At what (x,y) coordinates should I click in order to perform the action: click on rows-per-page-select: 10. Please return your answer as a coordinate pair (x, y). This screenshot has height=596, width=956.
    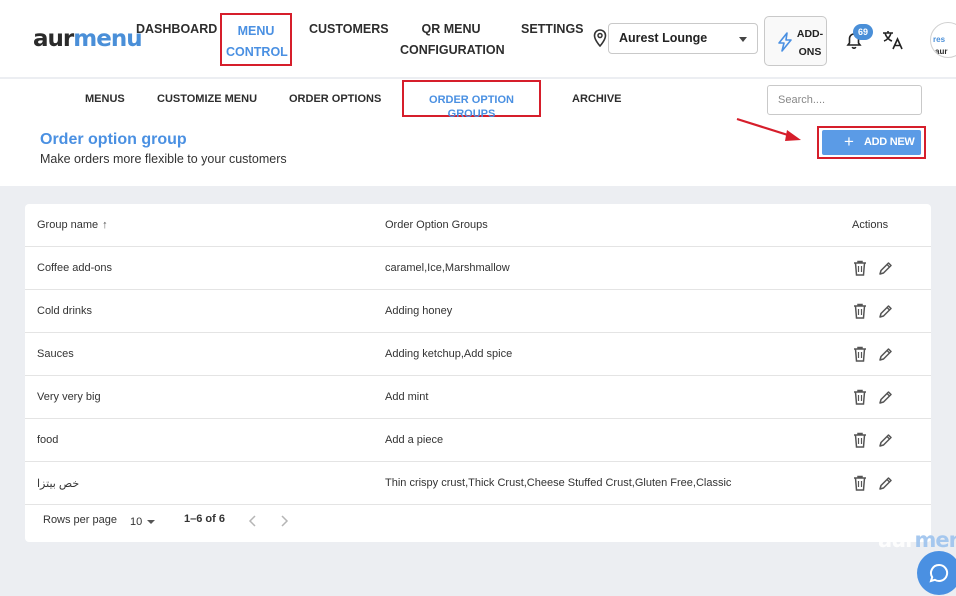
    Looking at the image, I should click on (143, 522).